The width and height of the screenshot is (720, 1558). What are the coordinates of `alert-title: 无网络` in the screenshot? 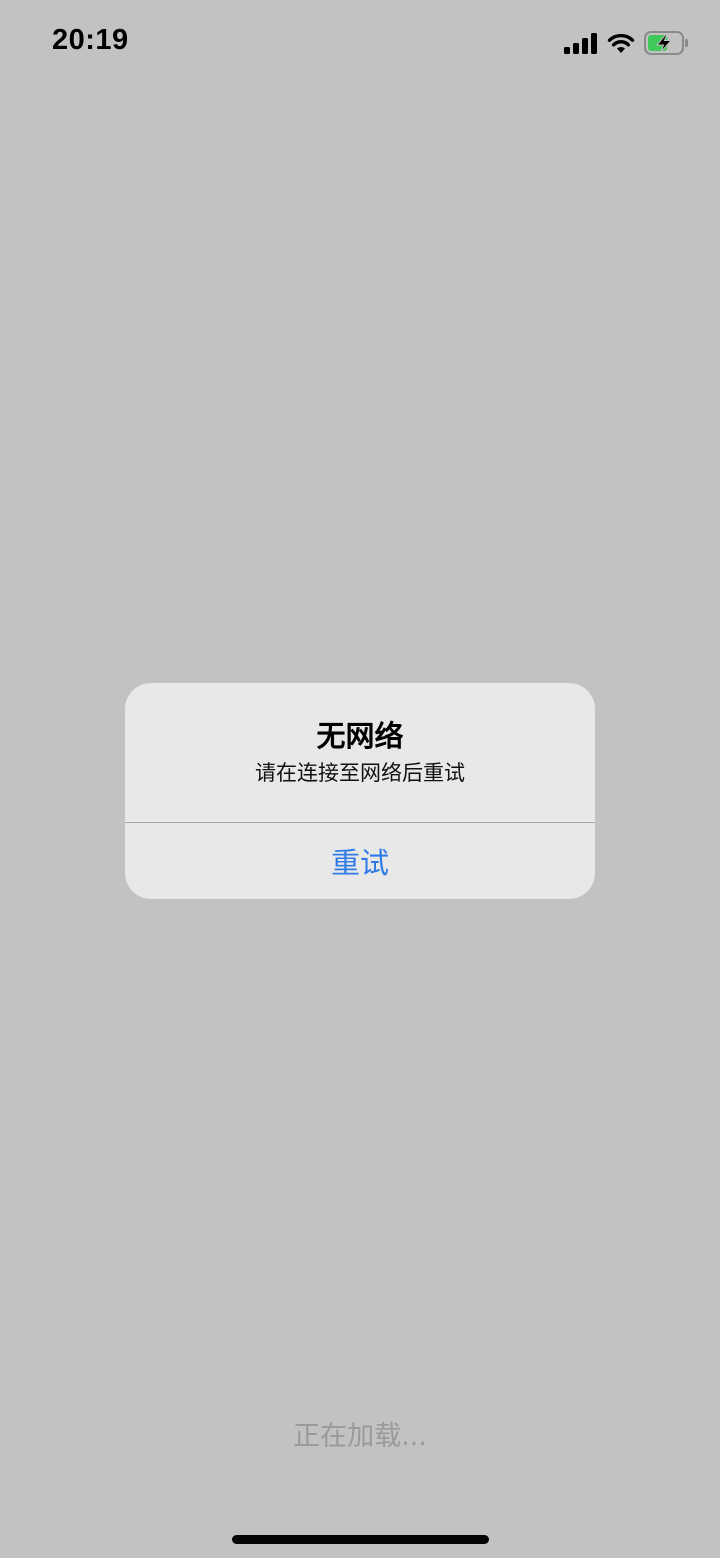 It's located at (360, 736).